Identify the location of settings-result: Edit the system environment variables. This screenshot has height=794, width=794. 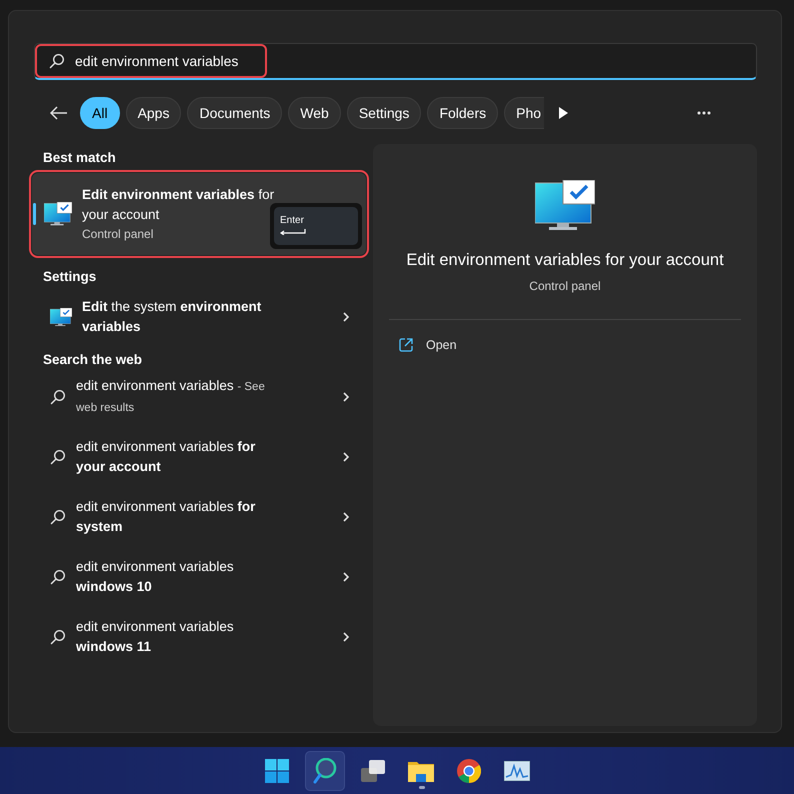
(199, 317).